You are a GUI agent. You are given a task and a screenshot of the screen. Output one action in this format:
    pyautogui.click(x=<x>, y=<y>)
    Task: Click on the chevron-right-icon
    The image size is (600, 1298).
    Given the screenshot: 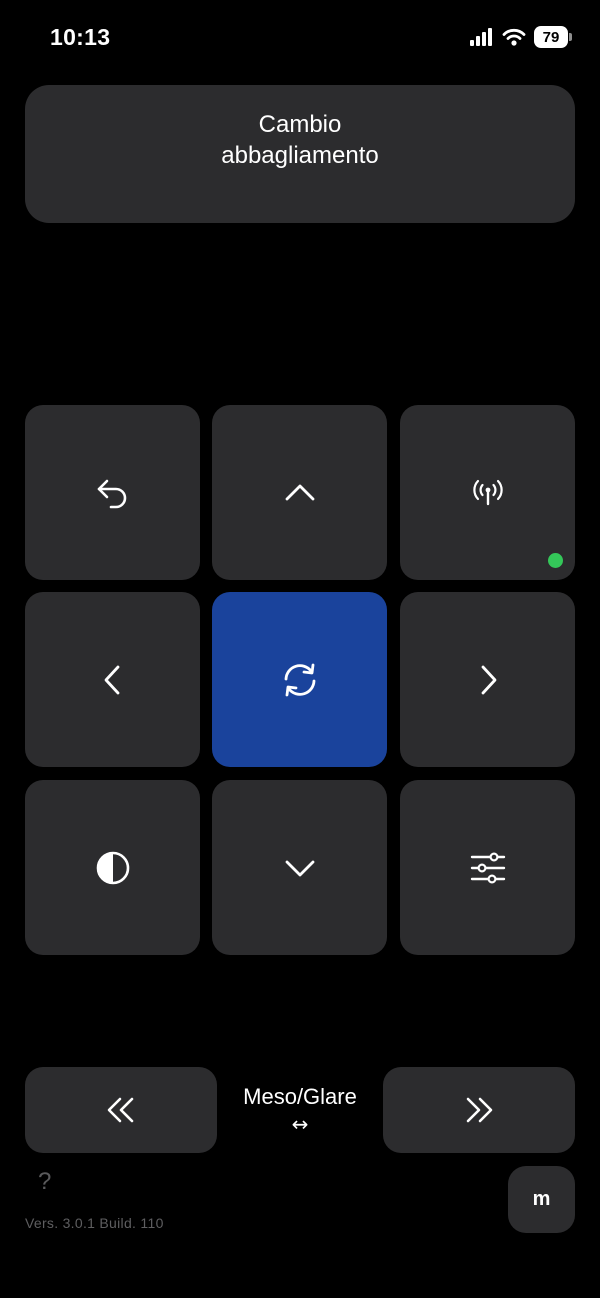 What is the action you would take?
    pyautogui.click(x=488, y=679)
    